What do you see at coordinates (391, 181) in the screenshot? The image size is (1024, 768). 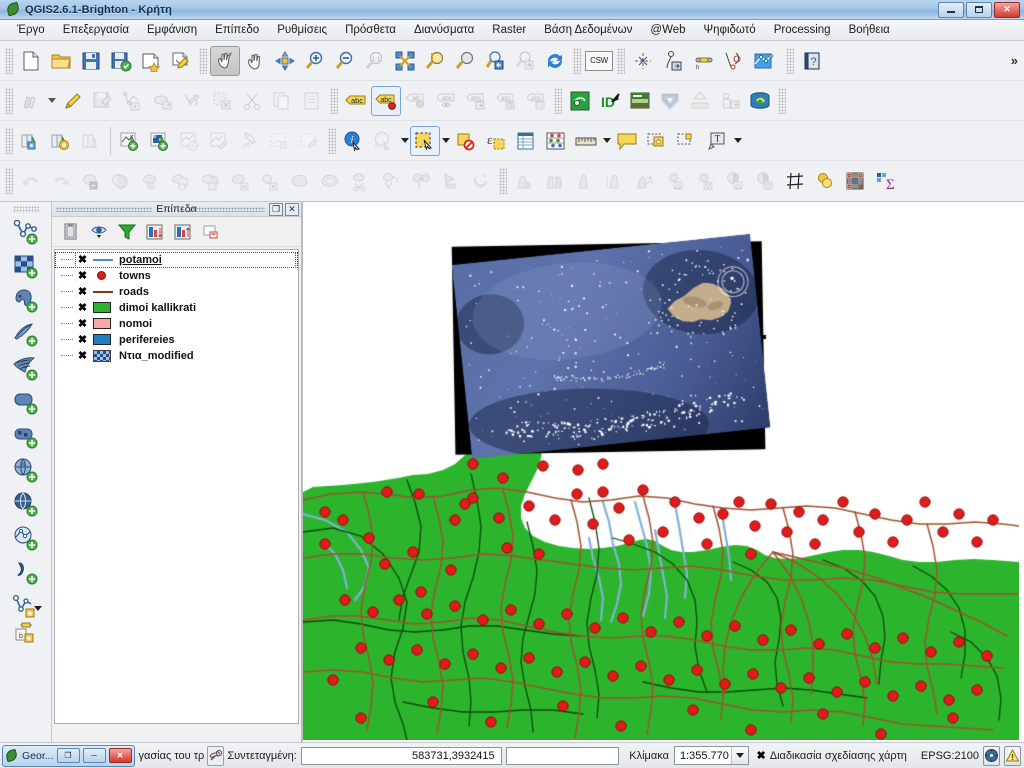 I see `multipart-to-single-icon` at bounding box center [391, 181].